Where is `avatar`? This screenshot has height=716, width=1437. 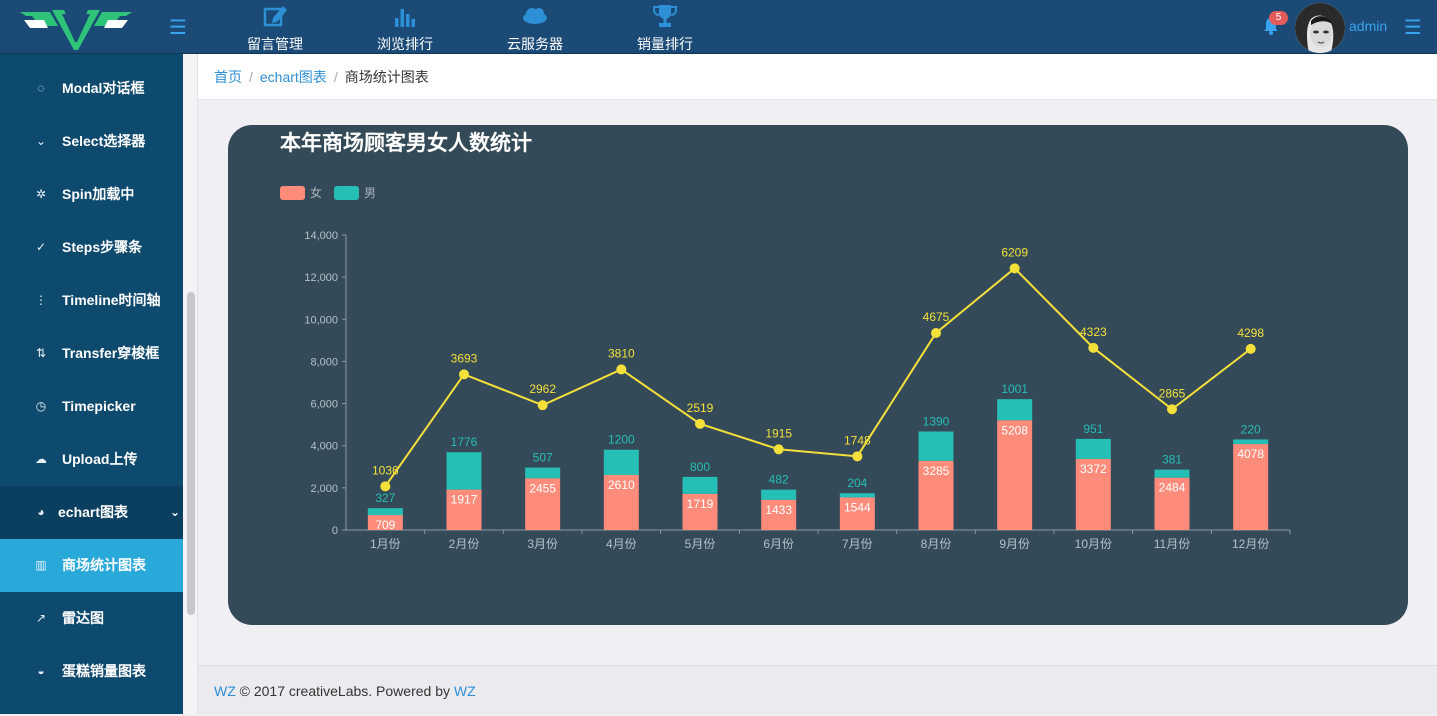
avatar is located at coordinates (1320, 28).